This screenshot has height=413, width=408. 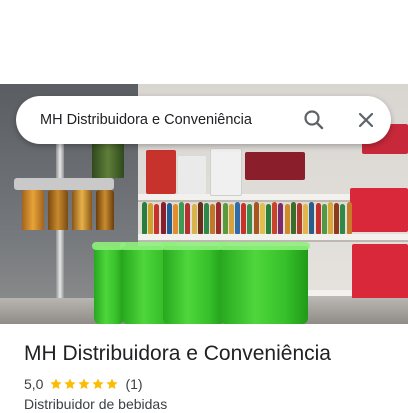 I want to click on photo-dispenser-rack, so click(x=64, y=184).